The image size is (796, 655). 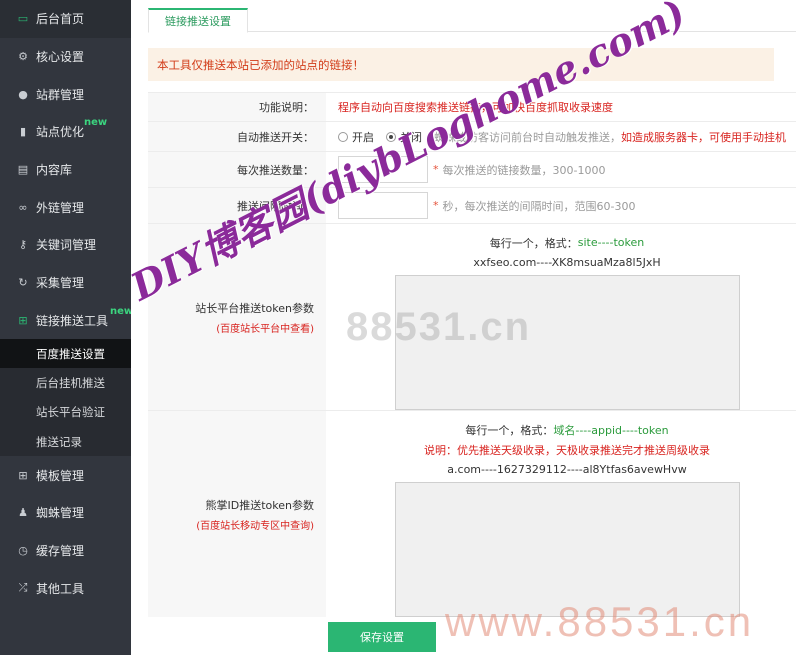 I want to click on bar-chart-icon: ▮, so click(x=23, y=132).